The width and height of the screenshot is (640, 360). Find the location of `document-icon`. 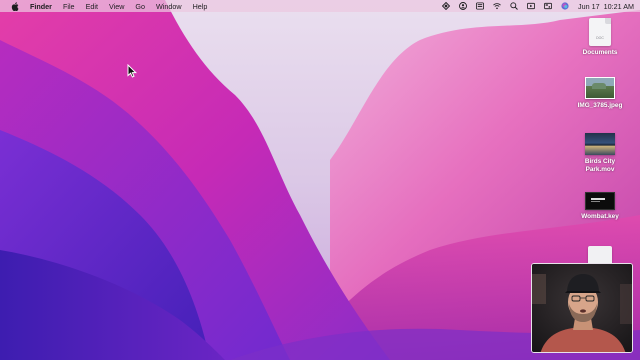

document-icon is located at coordinates (600, 255).